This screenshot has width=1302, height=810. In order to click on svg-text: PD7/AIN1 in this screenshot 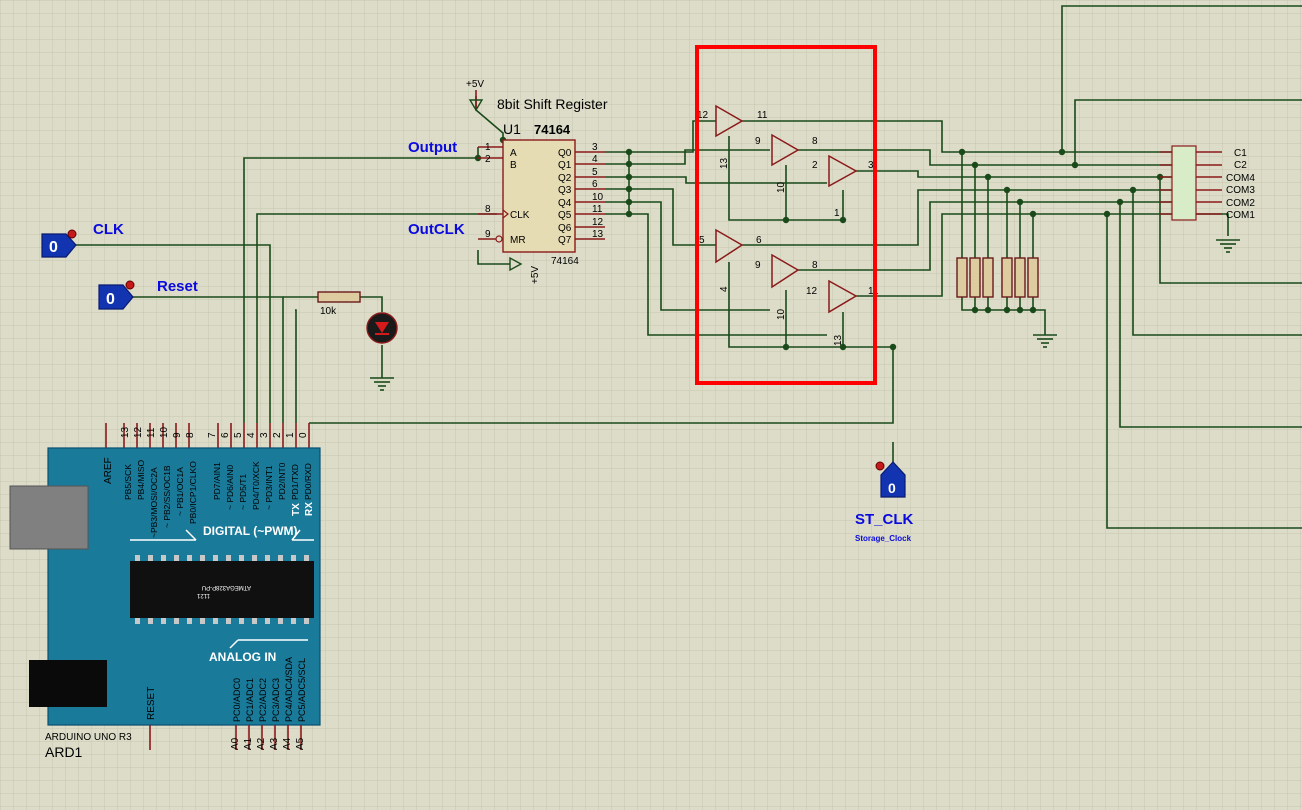, I will do `click(217, 481)`.